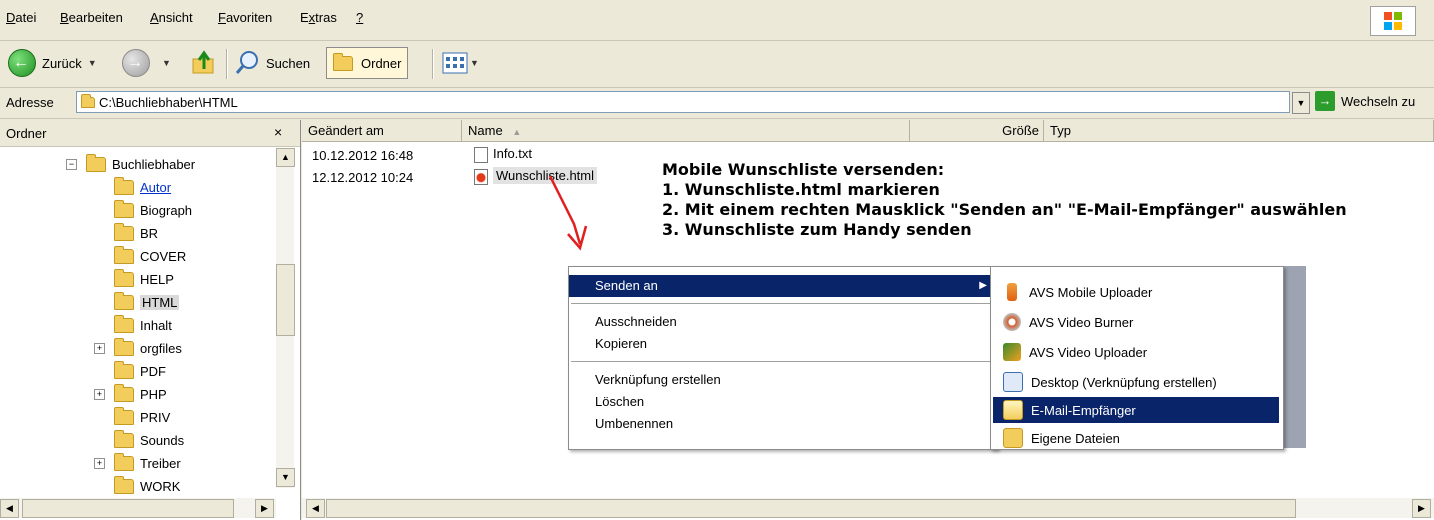 The image size is (1434, 520). Describe the element at coordinates (21, 17) in the screenshot. I see `menu-datei: Datei` at that location.